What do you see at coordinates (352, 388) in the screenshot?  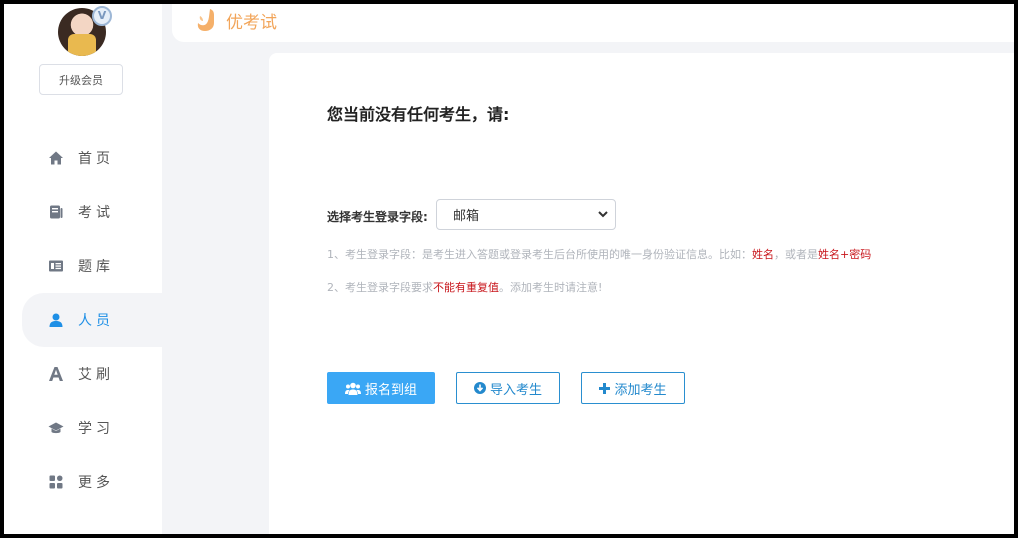 I see `users-icon` at bounding box center [352, 388].